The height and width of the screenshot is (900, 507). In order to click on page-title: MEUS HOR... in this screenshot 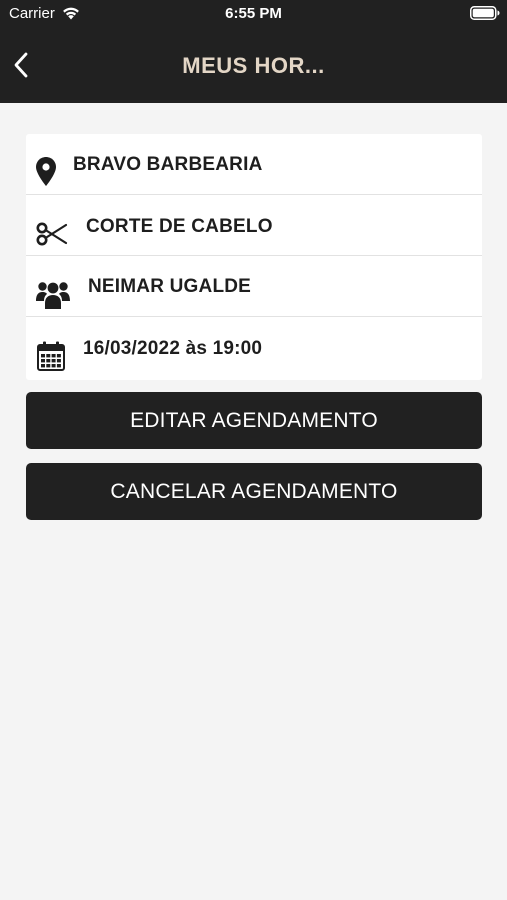, I will do `click(253, 65)`.